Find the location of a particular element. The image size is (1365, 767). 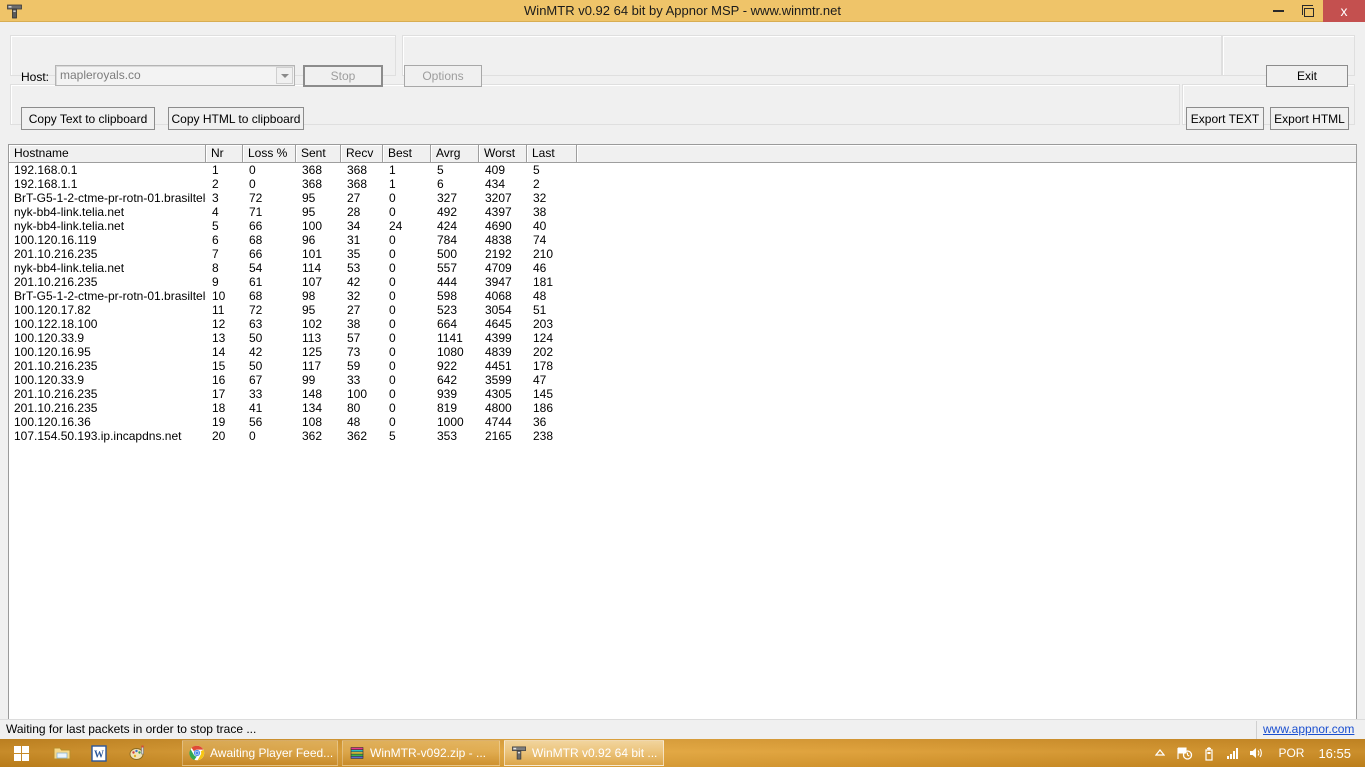

minimize-button is located at coordinates (1278, 11).